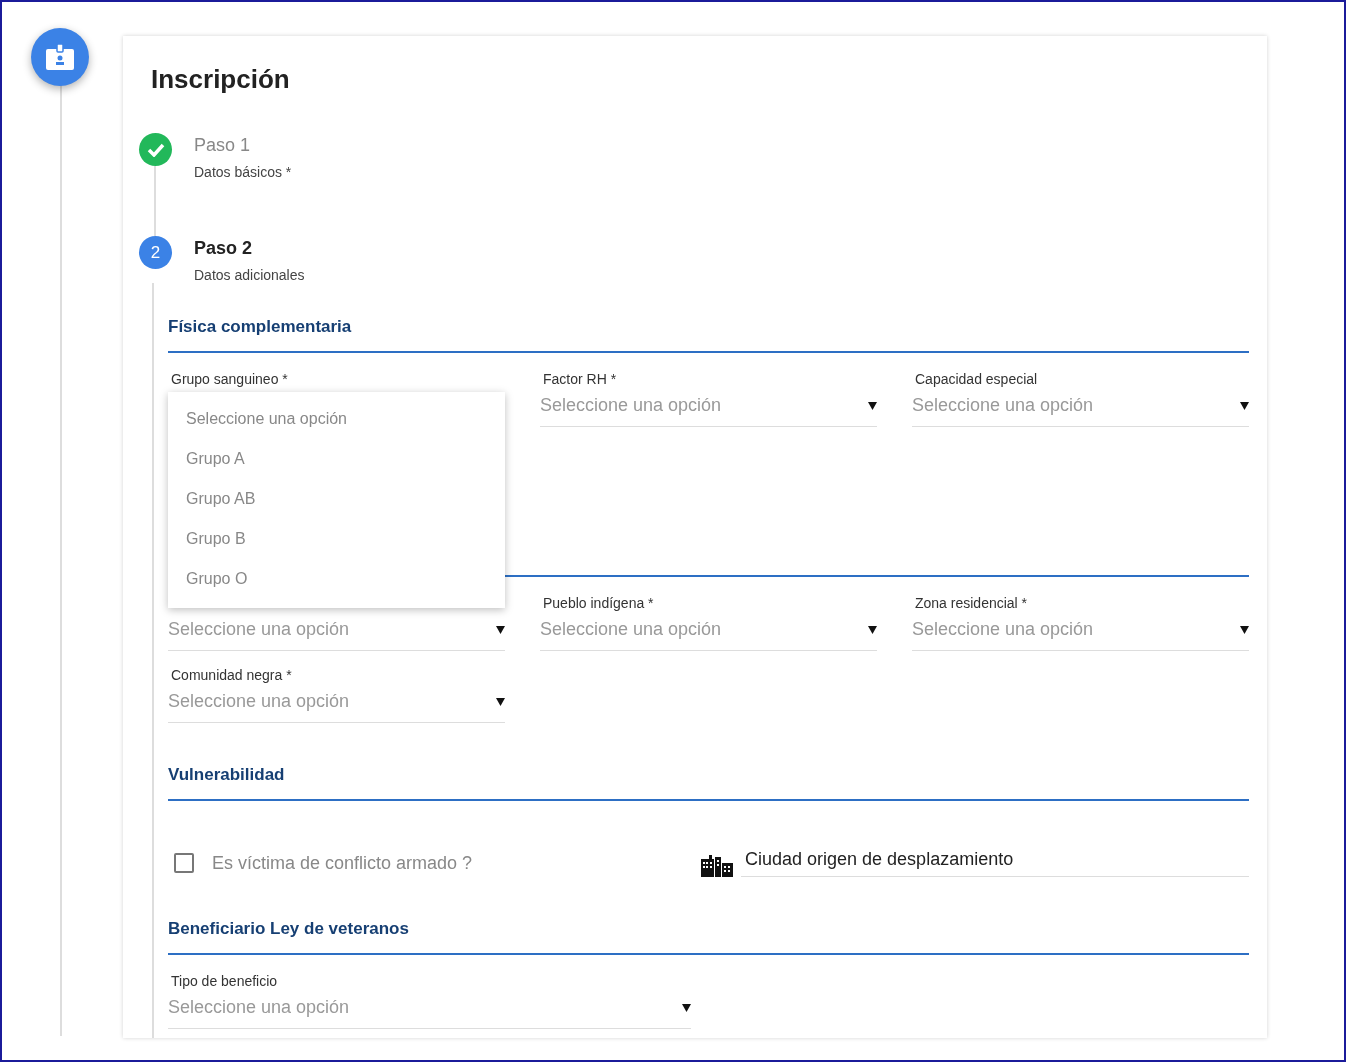 Image resolution: width=1346 pixels, height=1062 pixels. I want to click on menu-option: Seleccione una opción, so click(336, 420).